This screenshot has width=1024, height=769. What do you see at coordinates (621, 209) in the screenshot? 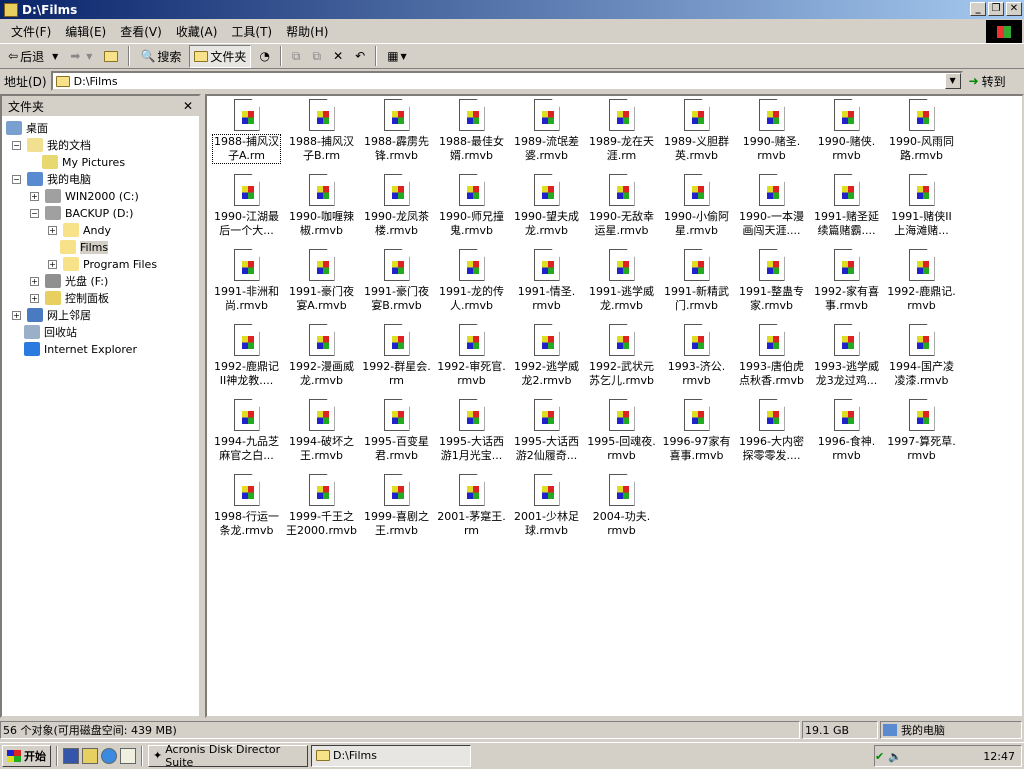
I see `file-item: 1990-无敌幸 运星.rmvb` at bounding box center [621, 209].